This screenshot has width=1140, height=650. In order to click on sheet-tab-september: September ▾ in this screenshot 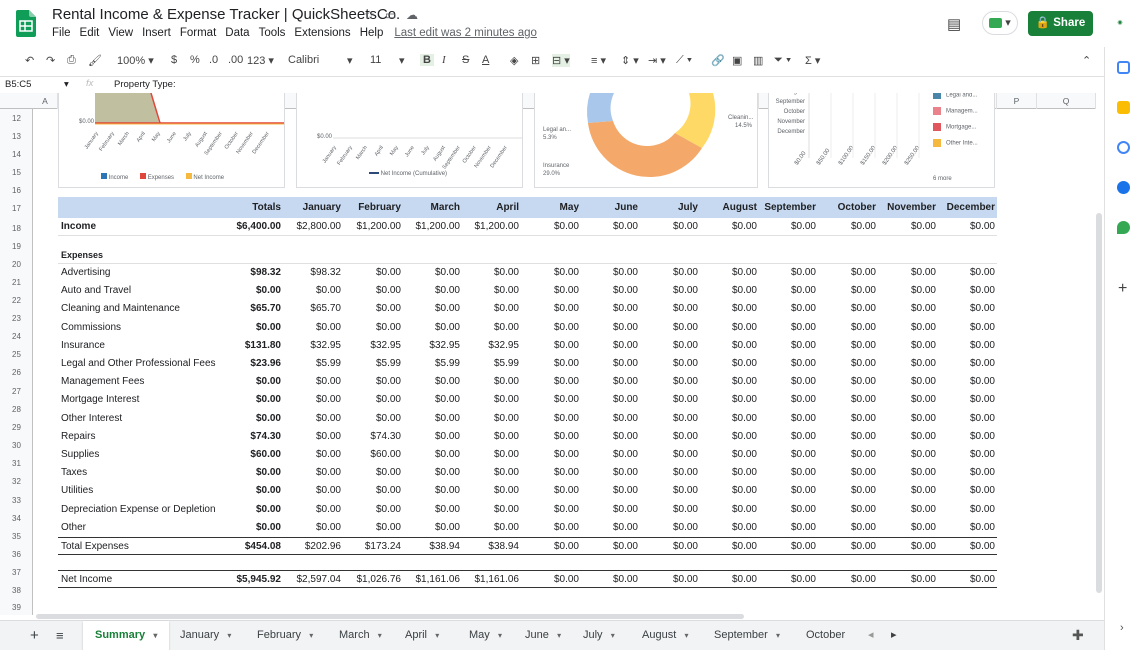, I will do `click(747, 635)`.